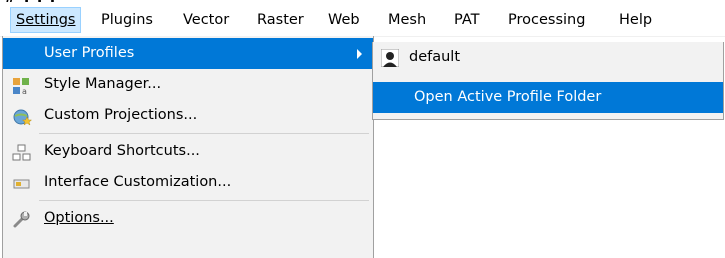 The height and width of the screenshot is (258, 725). I want to click on menu-item-user-profiles: User Profiles, so click(188, 53).